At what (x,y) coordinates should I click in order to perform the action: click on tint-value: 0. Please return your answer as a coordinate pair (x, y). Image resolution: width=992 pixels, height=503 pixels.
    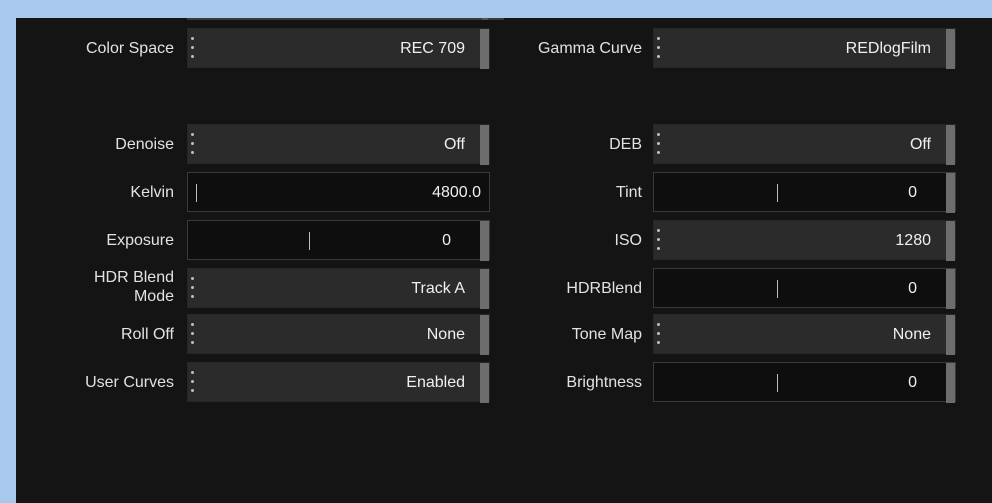
    Looking at the image, I should click on (912, 192).